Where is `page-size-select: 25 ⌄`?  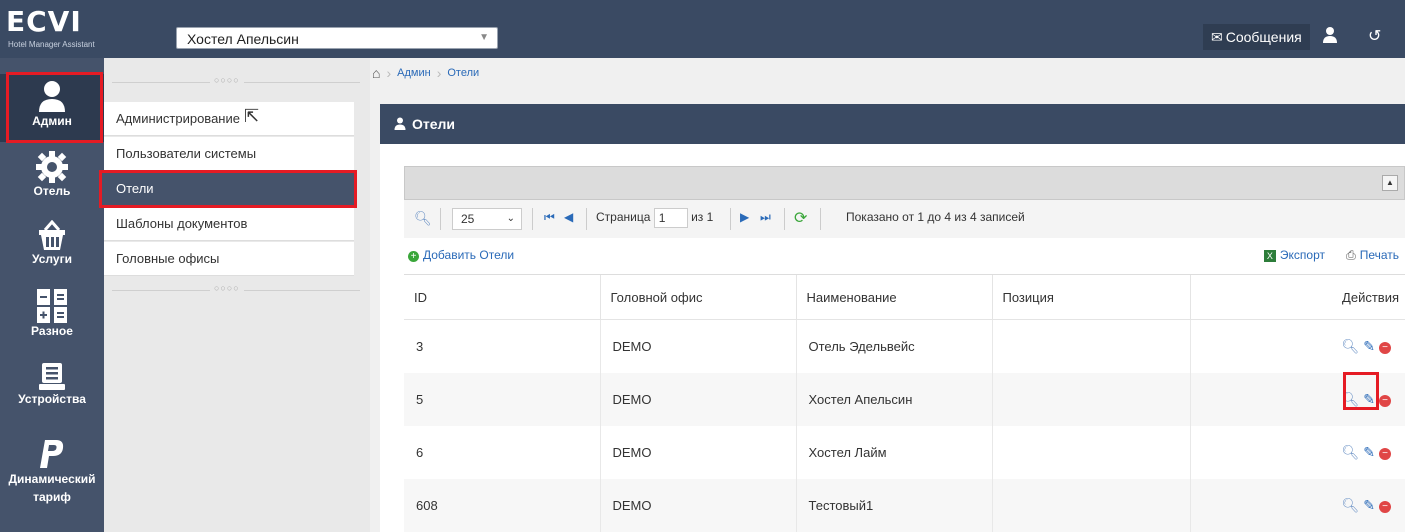
page-size-select: 25 ⌄ is located at coordinates (487, 219).